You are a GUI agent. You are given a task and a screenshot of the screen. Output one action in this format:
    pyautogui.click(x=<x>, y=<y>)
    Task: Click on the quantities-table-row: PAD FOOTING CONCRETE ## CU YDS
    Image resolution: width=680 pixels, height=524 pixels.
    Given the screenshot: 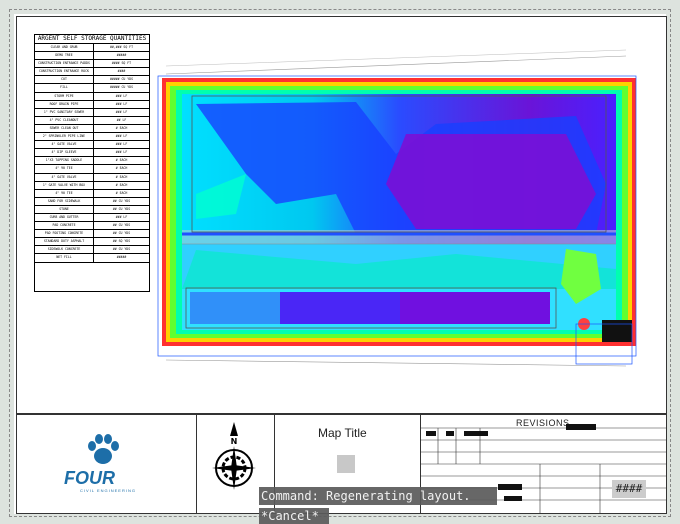 What is the action you would take?
    pyautogui.click(x=92, y=234)
    